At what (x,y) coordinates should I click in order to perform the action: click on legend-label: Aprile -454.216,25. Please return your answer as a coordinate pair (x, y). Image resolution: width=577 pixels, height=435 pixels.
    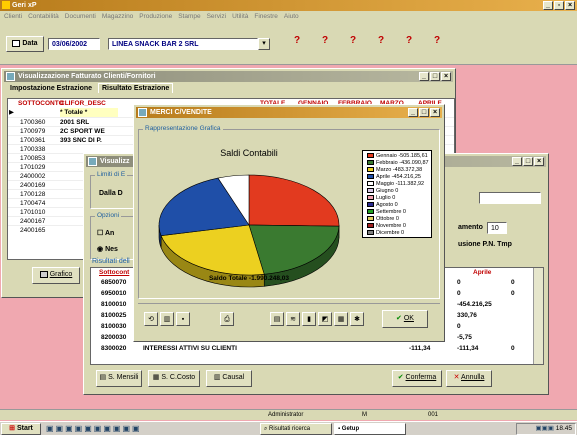
    Looking at the image, I should click on (398, 177).